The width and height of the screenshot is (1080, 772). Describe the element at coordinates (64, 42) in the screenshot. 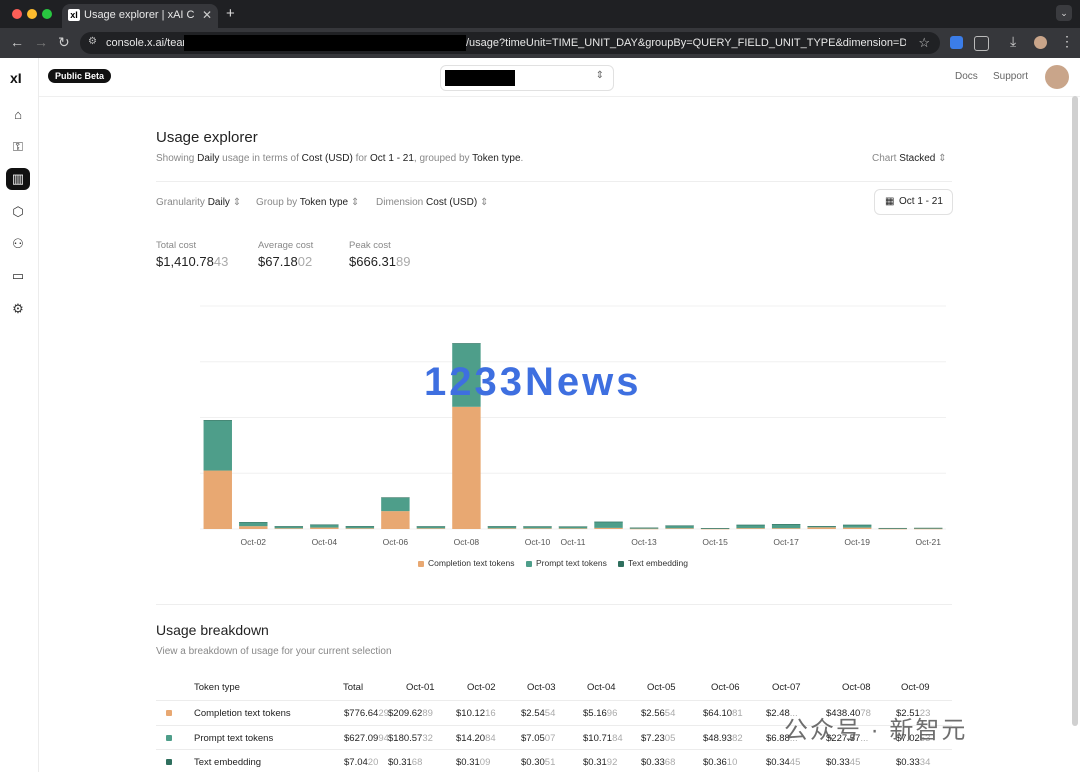

I see `reload-icon: ↻` at that location.